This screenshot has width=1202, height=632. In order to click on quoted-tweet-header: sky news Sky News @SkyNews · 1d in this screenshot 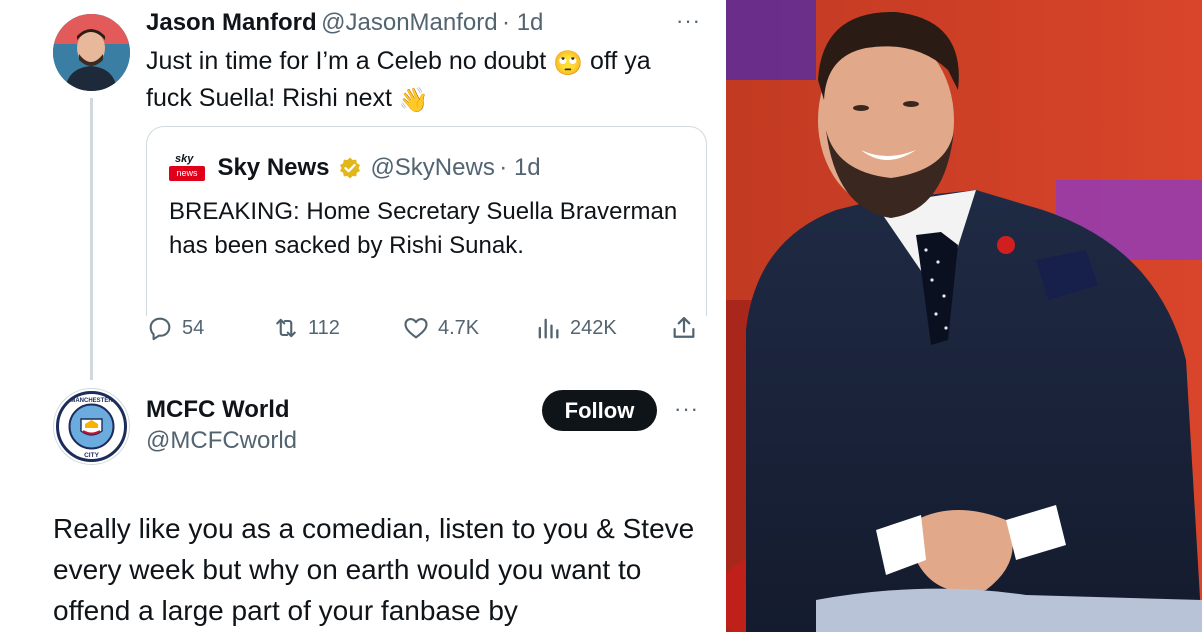, I will do `click(355, 168)`.